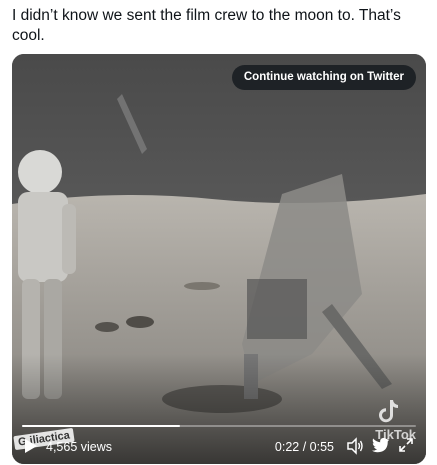  Describe the element at coordinates (219, 426) in the screenshot. I see `progress-bar` at that location.